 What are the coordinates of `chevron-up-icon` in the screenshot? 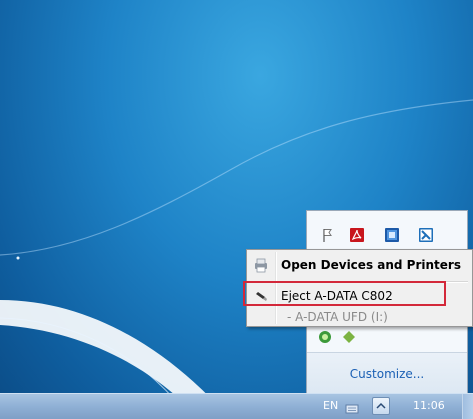 It's located at (381, 405).